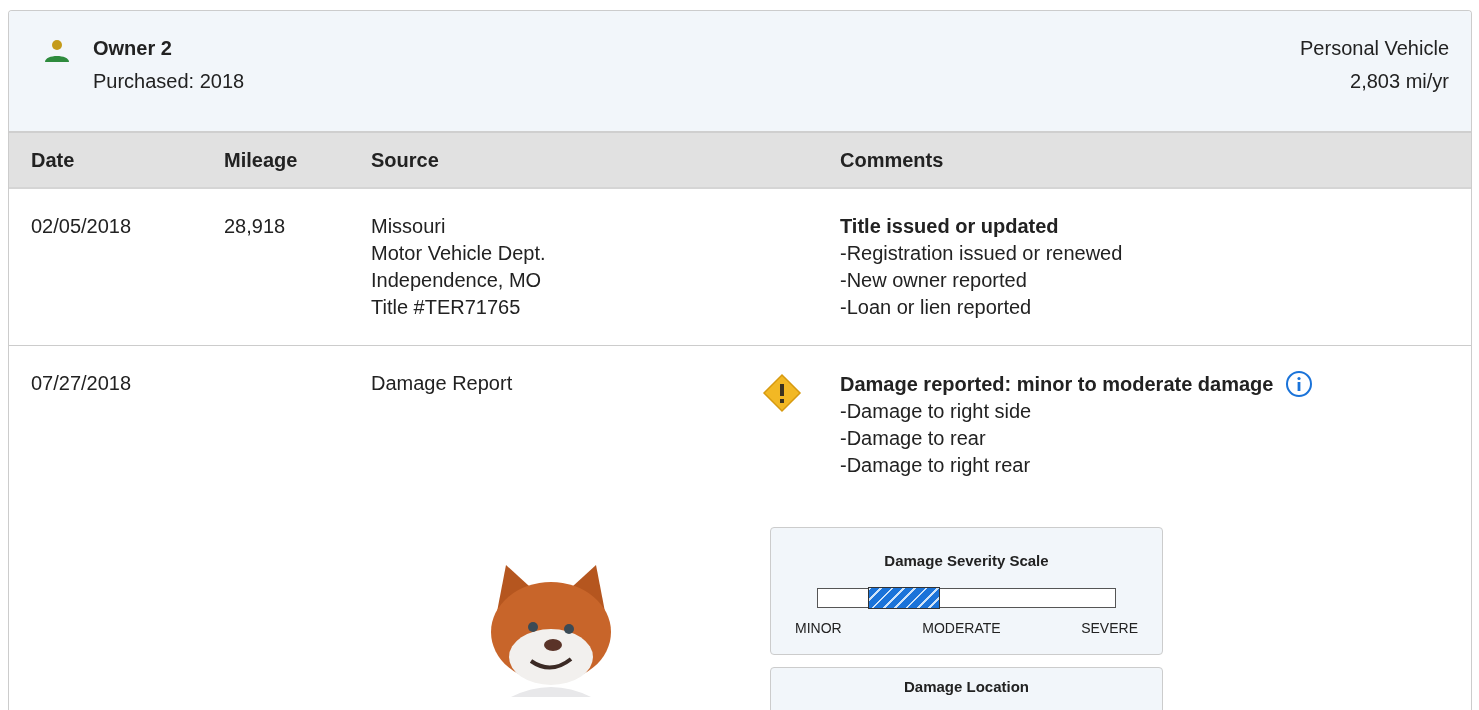 The image size is (1479, 710). I want to click on source-line: Title #TER71765, so click(446, 307).